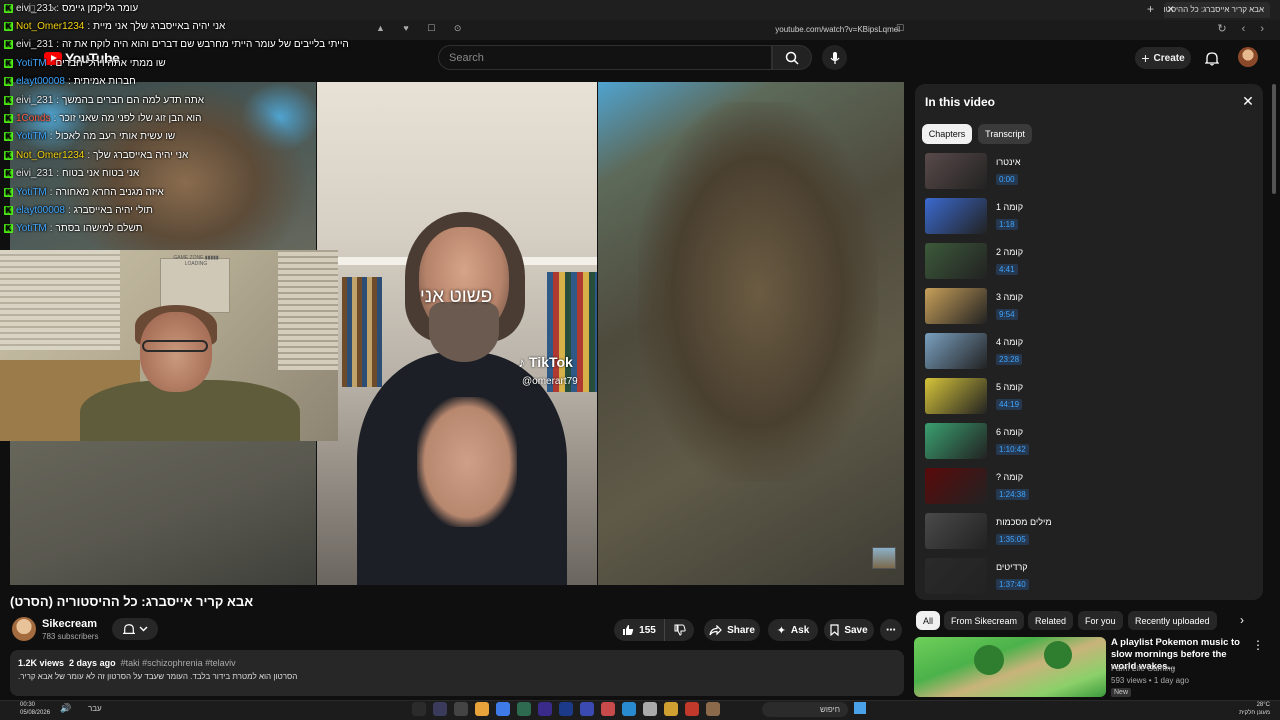  I want to click on chapter-item: אינטרו 0:00, so click(1090, 173).